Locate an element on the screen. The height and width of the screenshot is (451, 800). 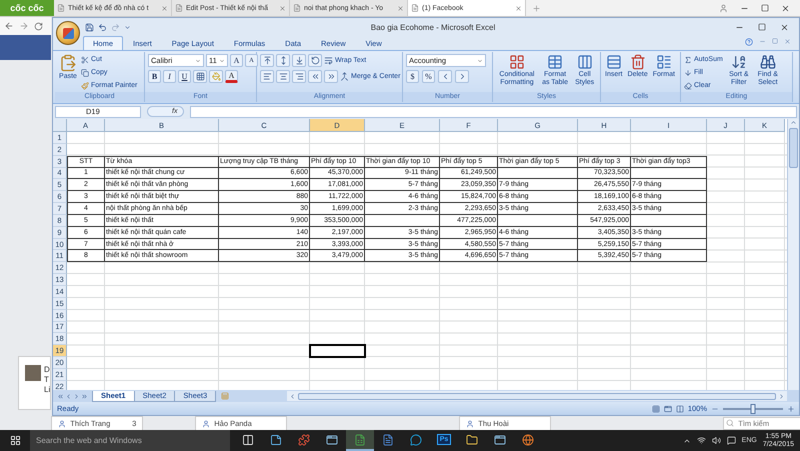
last-sheet-icon is located at coordinates (84, 396).